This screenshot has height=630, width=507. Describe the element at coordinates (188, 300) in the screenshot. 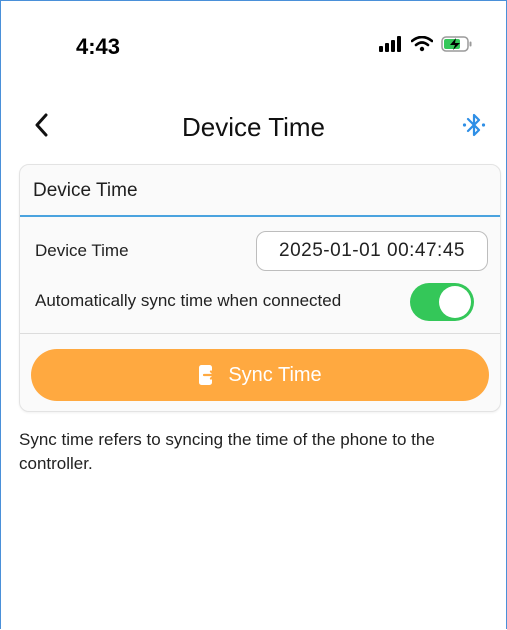

I see `auto-sync-label: Automatically sync time when connected` at that location.